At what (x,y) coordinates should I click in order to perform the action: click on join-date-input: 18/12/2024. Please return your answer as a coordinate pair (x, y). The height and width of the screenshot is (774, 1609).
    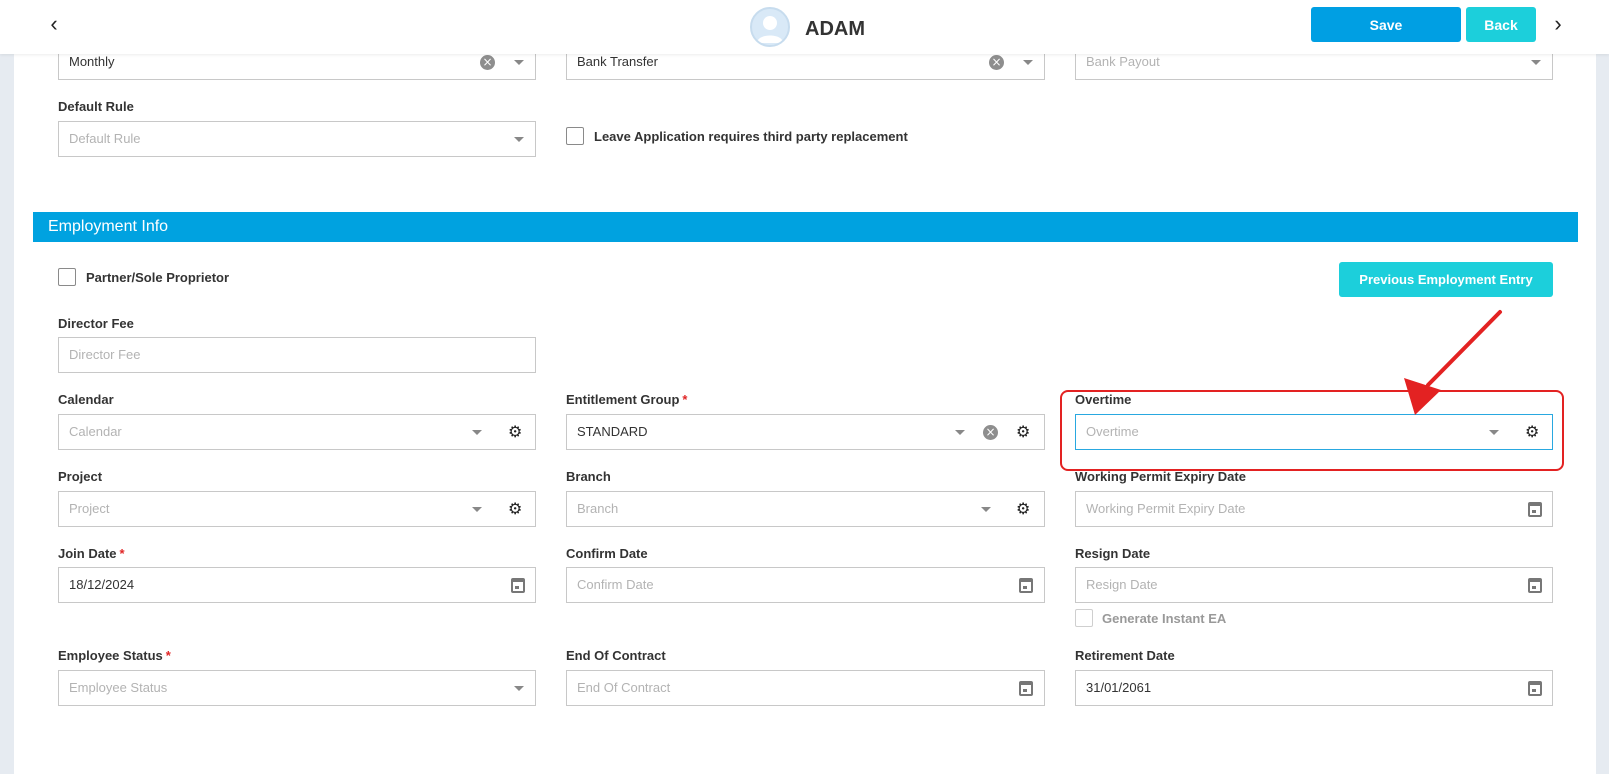
    Looking at the image, I should click on (297, 585).